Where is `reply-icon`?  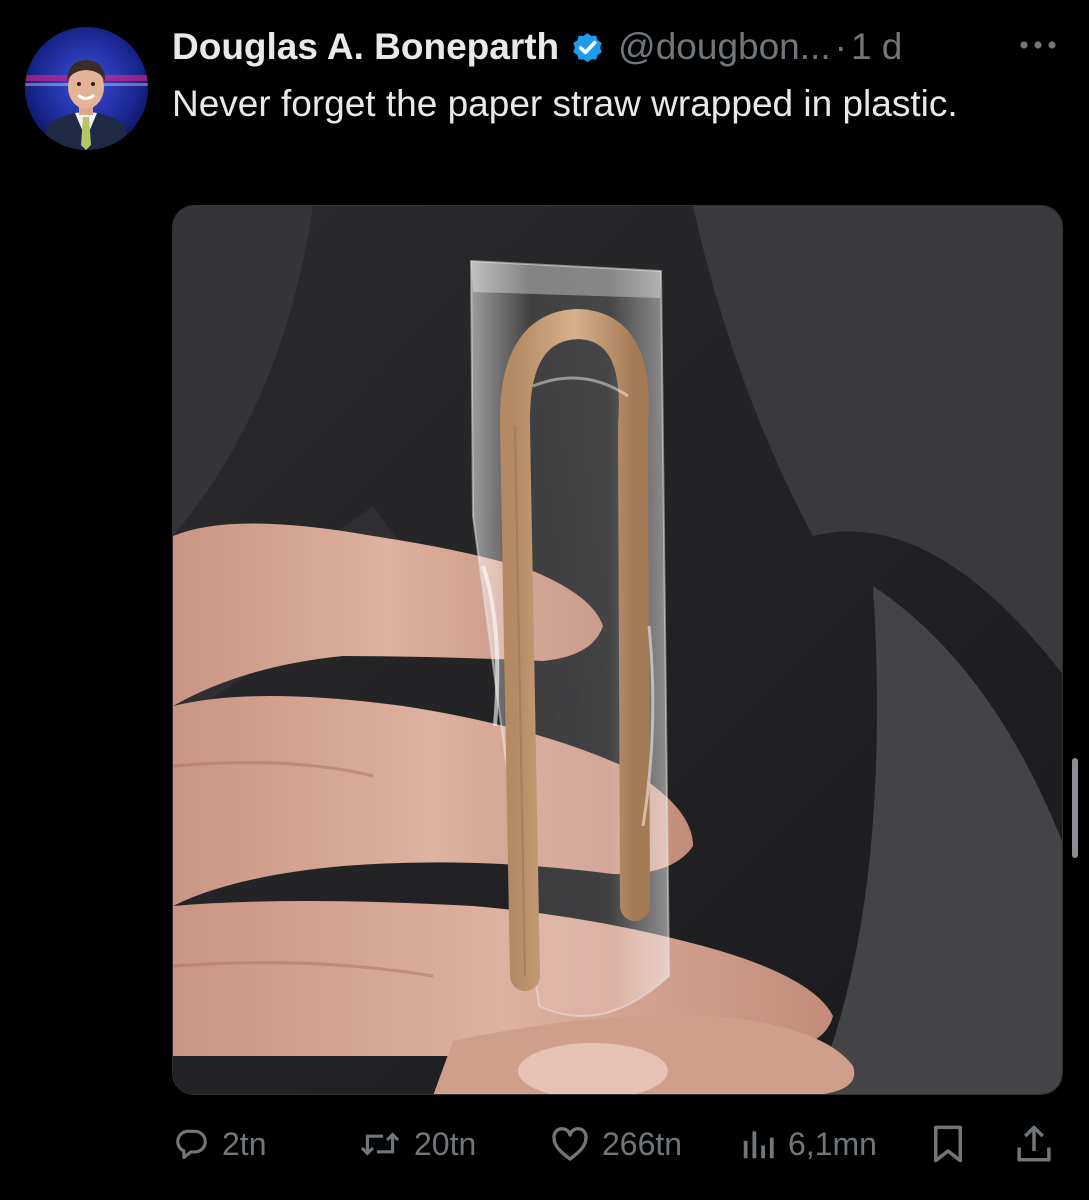
reply-icon is located at coordinates (191, 1144).